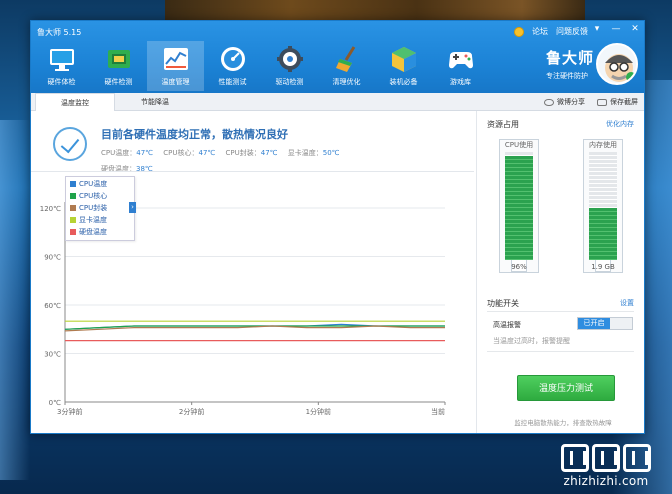 The height and width of the screenshot is (494, 672). I want to click on legend-collapse-arrow-icon: ›, so click(132, 207).